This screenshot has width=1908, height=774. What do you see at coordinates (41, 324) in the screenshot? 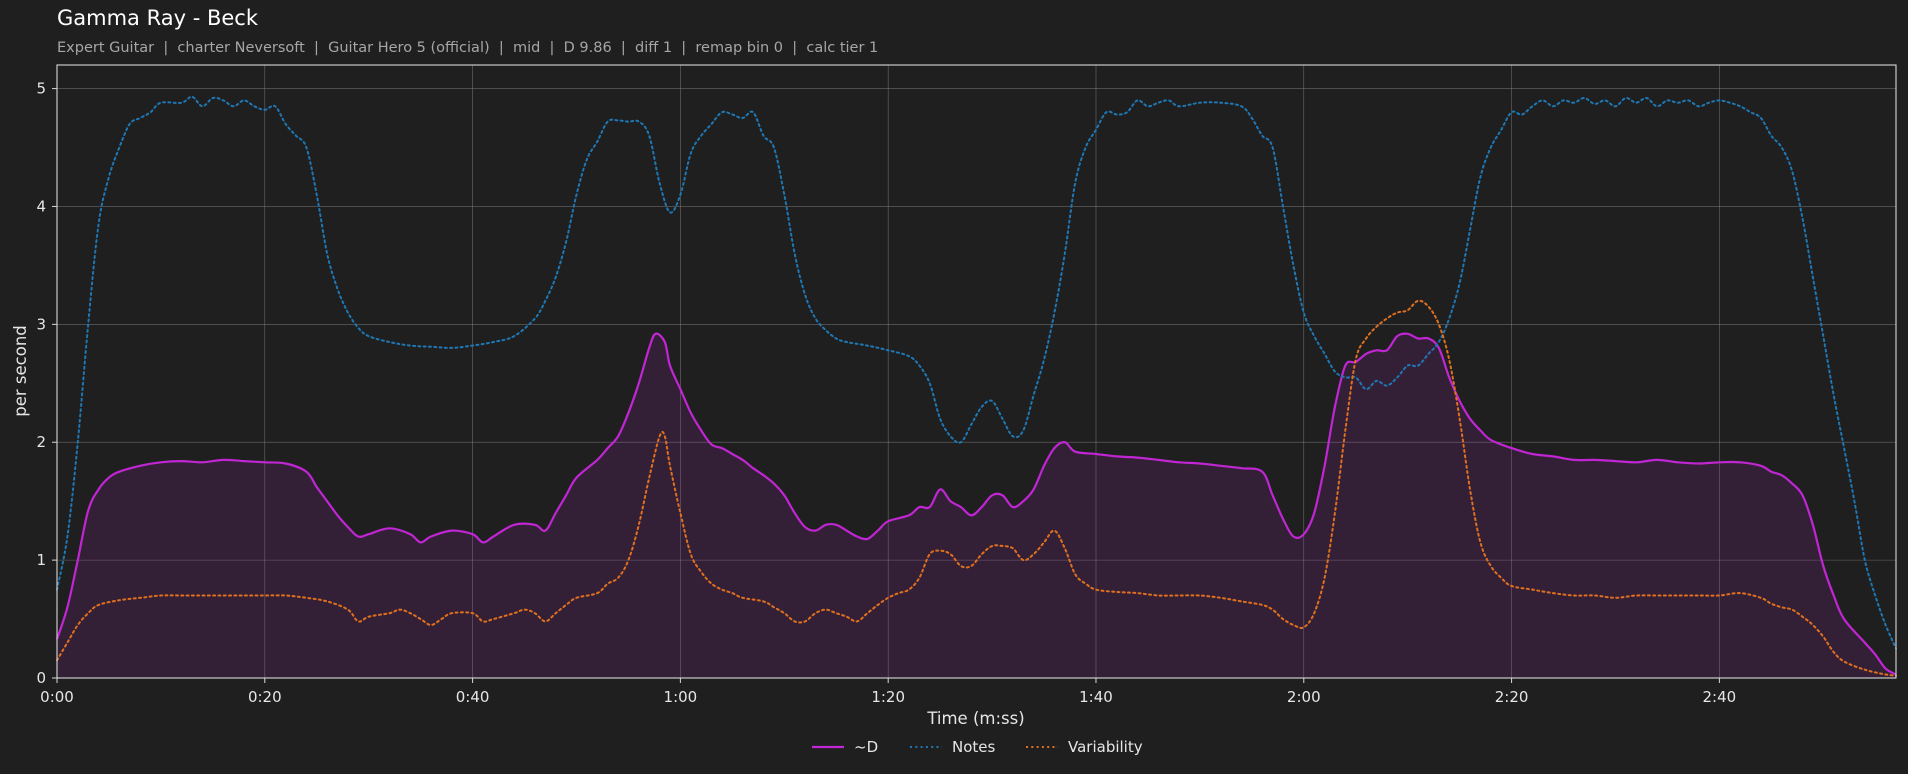
I see `y-tick-label: 3` at bounding box center [41, 324].